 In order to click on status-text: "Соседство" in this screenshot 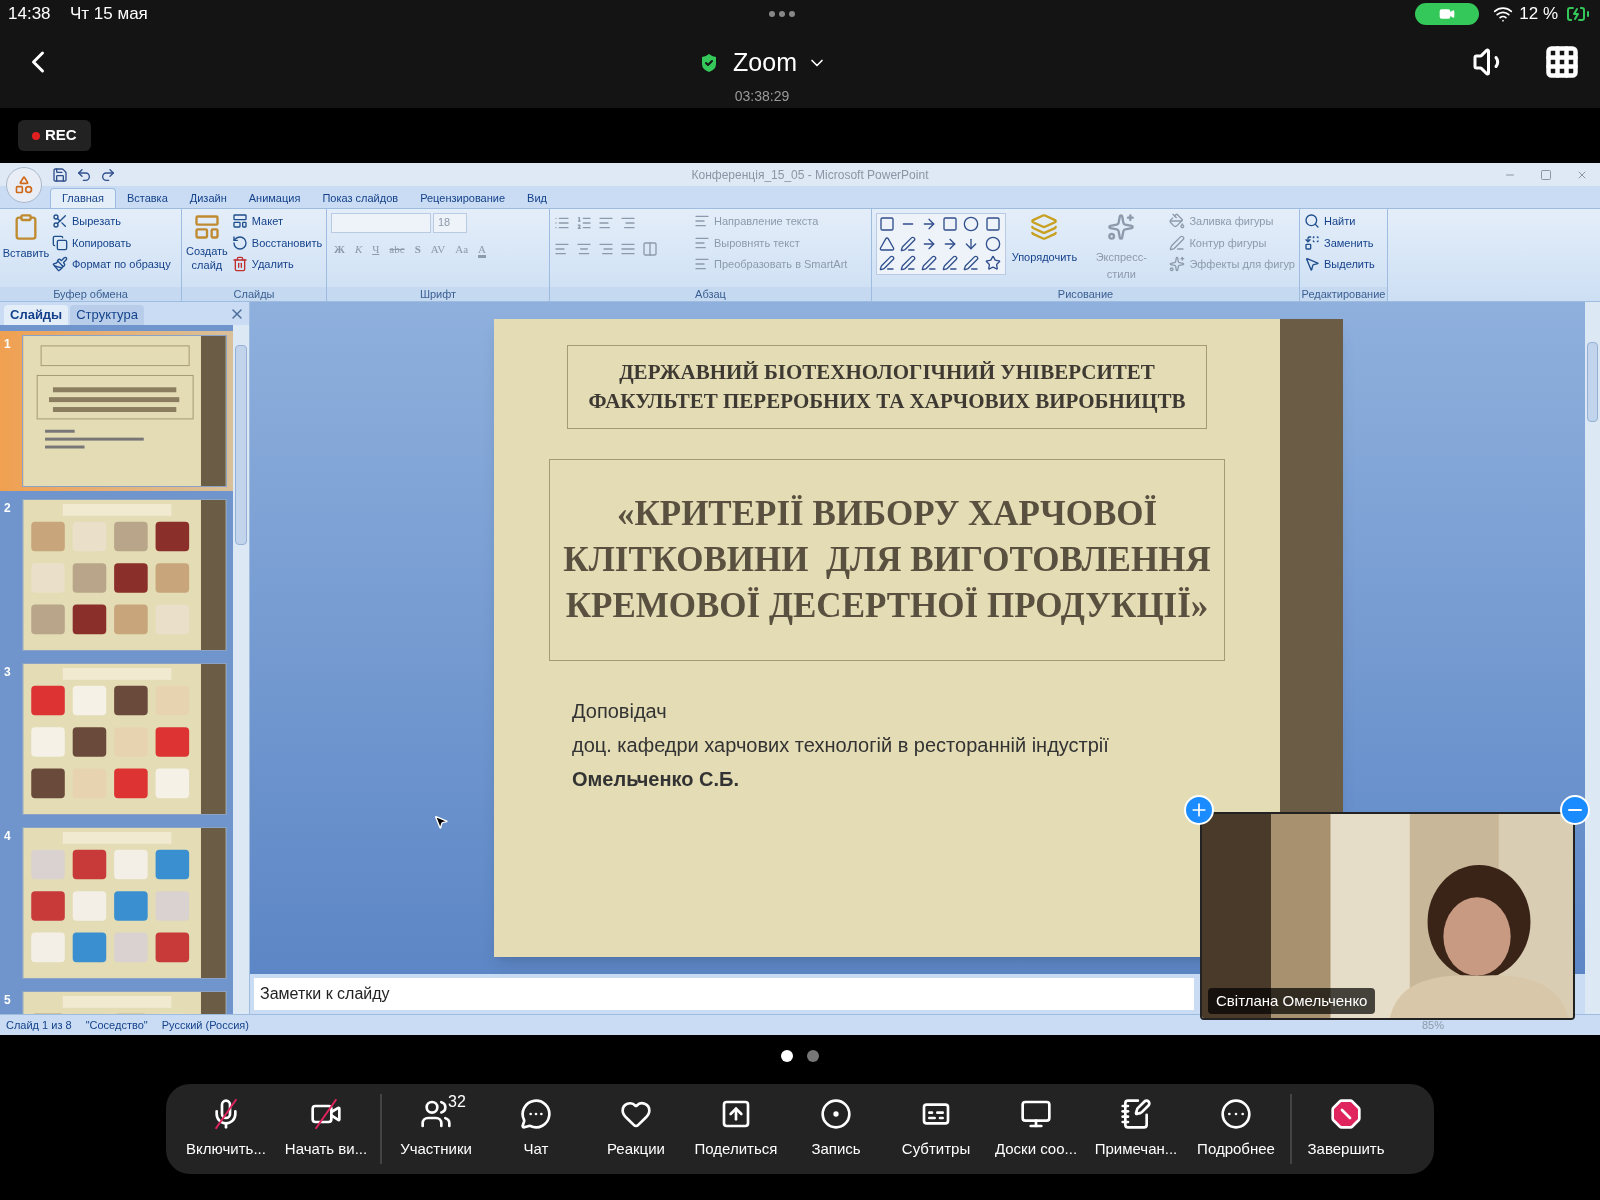, I will do `click(116, 1025)`.